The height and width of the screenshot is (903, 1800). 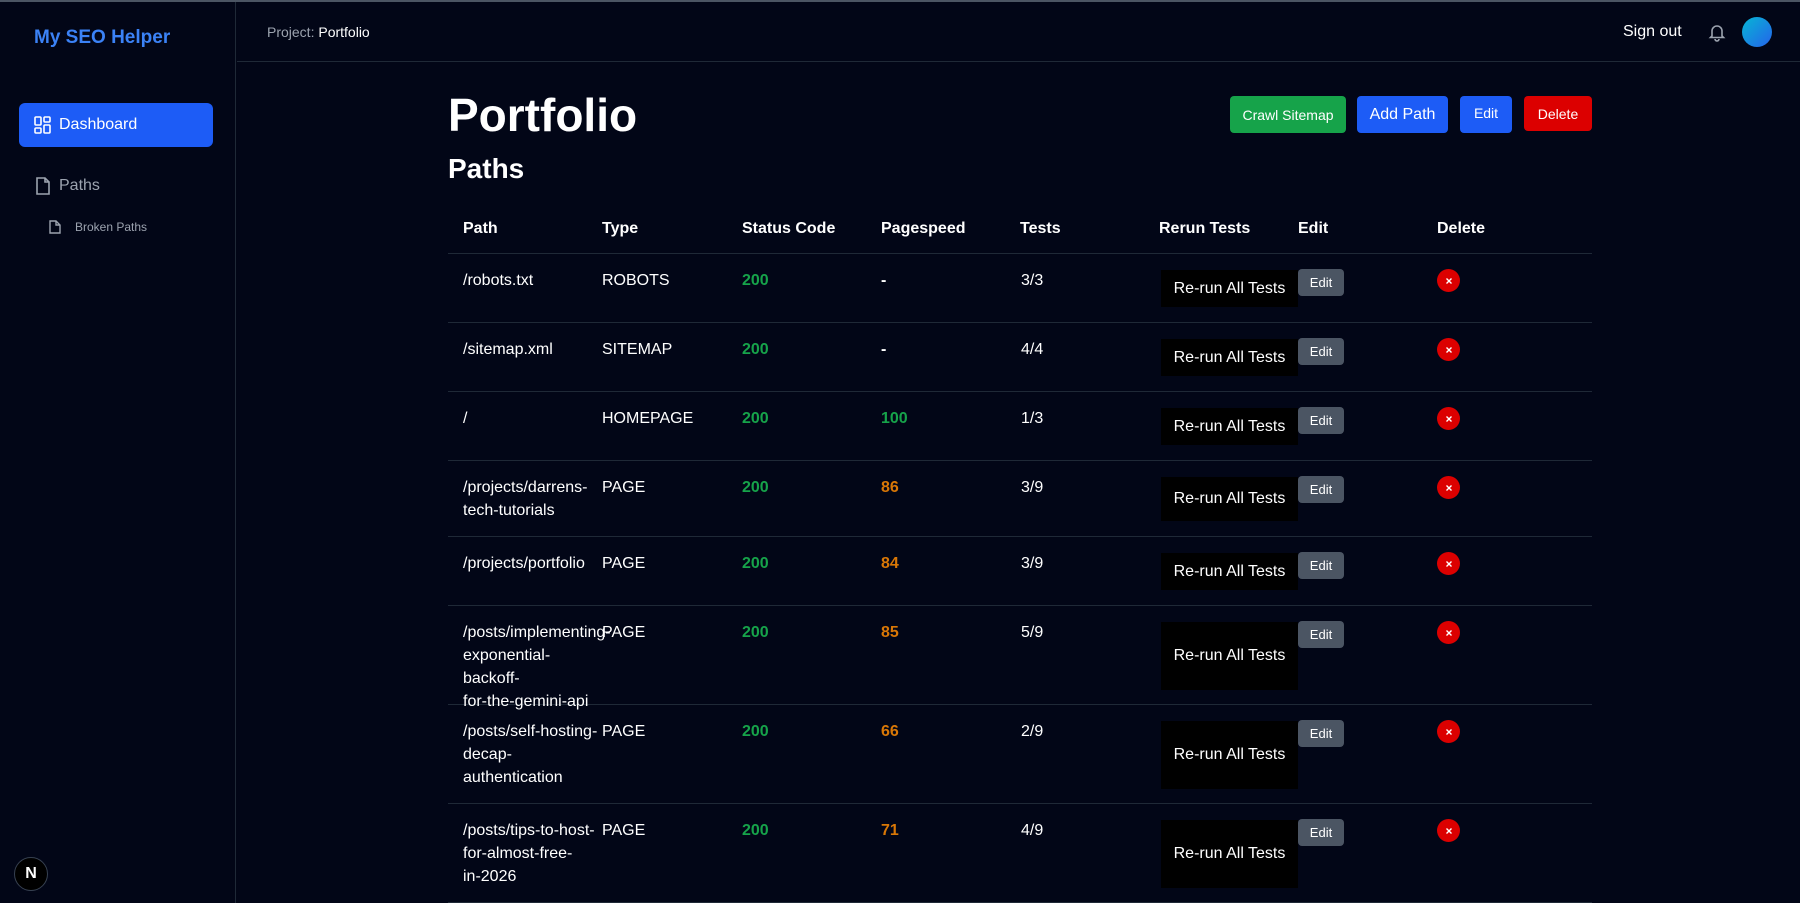 What do you see at coordinates (102, 38) in the screenshot?
I see `brand-logo: My SEO Helper` at bounding box center [102, 38].